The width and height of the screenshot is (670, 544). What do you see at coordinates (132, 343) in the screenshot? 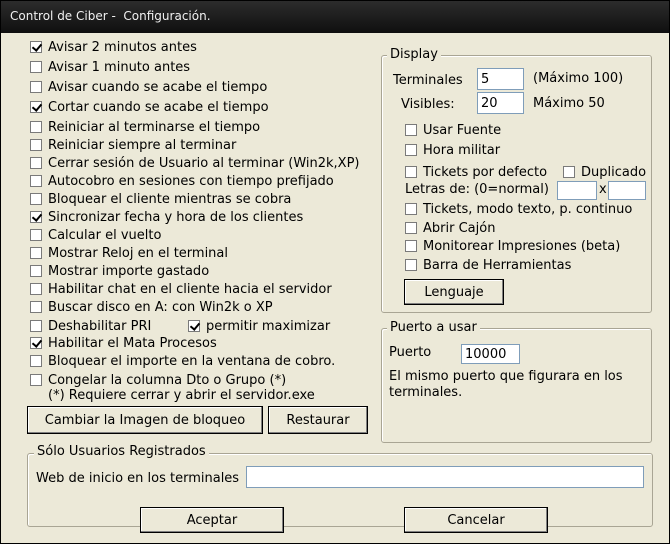
I see `option-checkbox-label: Habilitar el Mata Procesos` at bounding box center [132, 343].